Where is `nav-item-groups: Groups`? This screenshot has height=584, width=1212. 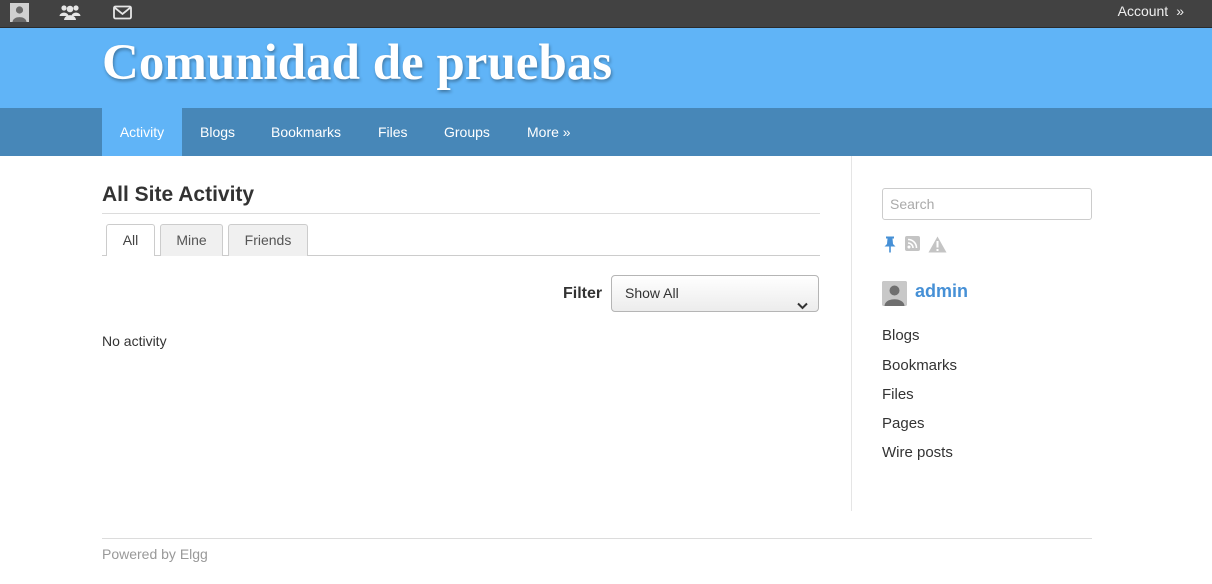 nav-item-groups: Groups is located at coordinates (467, 132).